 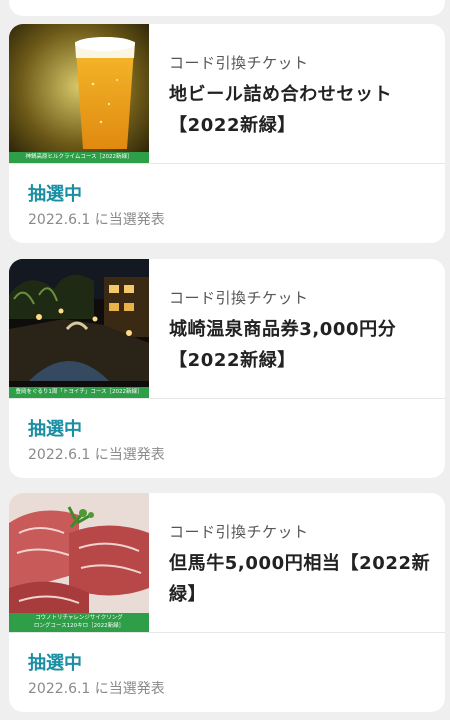 What do you see at coordinates (79, 392) in the screenshot?
I see `thumbnail-caption: 豊岡をぐるり1周「トヨイチ」コース［2022新緑］` at bounding box center [79, 392].